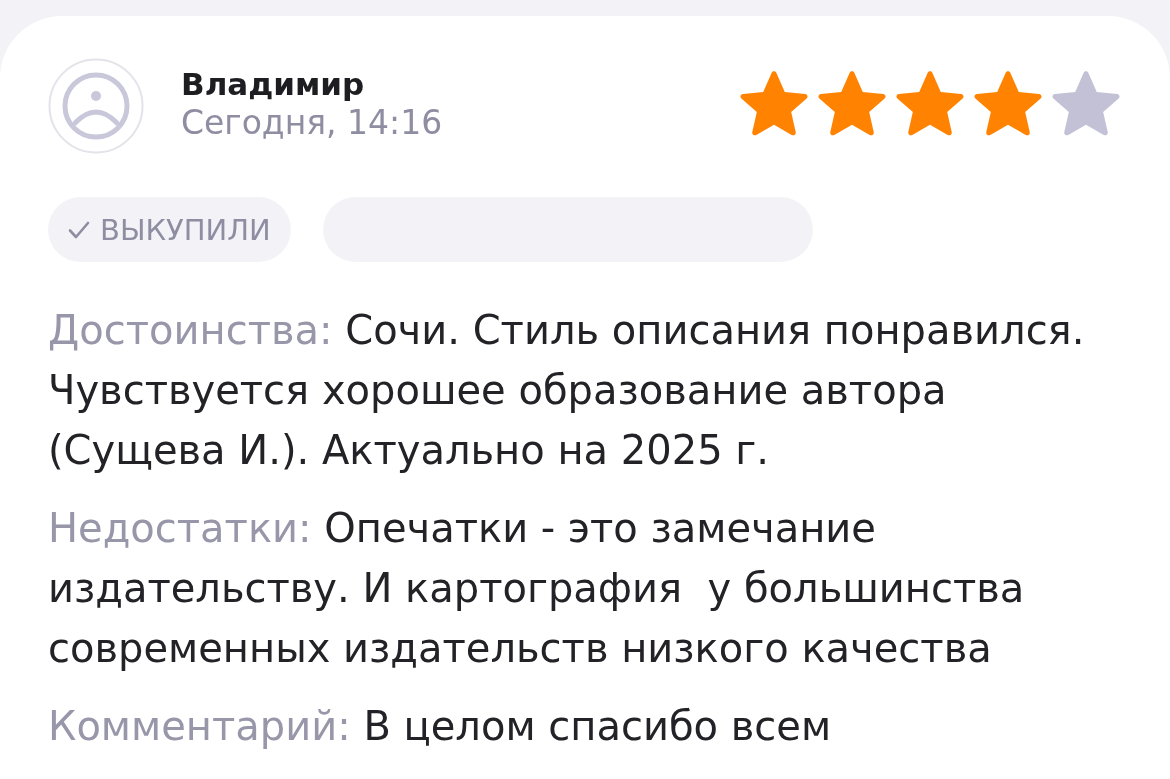 This screenshot has width=1170, height=779. I want to click on author-name: Владимир, so click(273, 84).